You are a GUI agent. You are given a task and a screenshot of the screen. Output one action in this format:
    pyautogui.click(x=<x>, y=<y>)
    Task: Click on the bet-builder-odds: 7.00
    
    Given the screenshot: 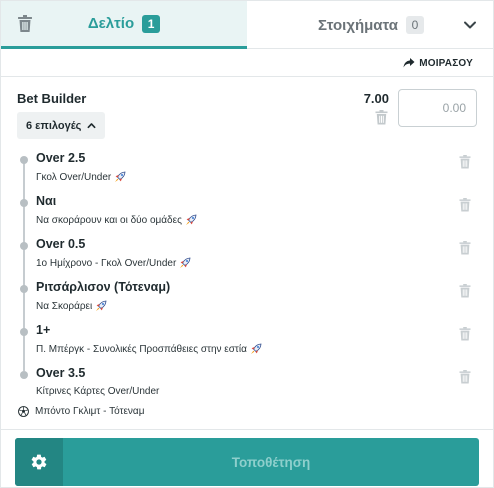 What is the action you would take?
    pyautogui.click(x=376, y=98)
    